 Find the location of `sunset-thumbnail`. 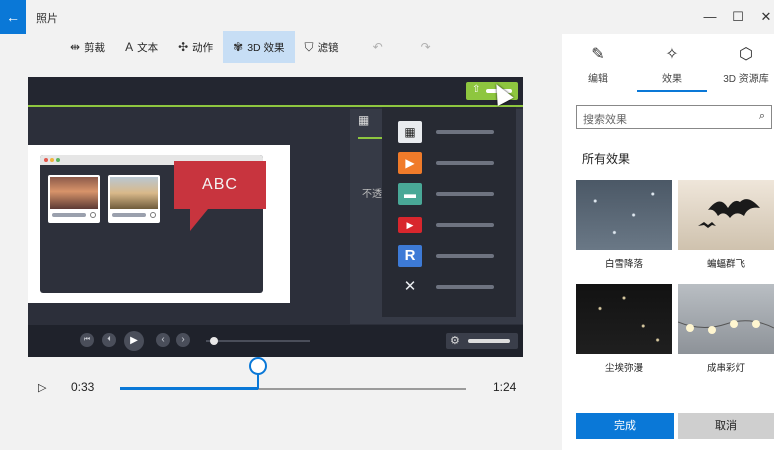

sunset-thumbnail is located at coordinates (74, 193).